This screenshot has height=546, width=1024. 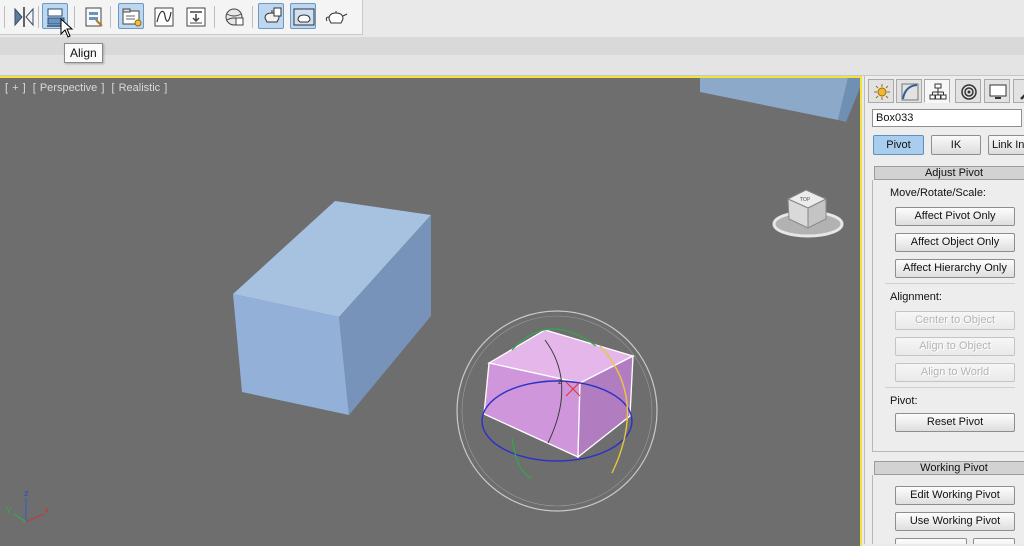 What do you see at coordinates (904, 401) in the screenshot?
I see `pivot-group-label: Pivot:` at bounding box center [904, 401].